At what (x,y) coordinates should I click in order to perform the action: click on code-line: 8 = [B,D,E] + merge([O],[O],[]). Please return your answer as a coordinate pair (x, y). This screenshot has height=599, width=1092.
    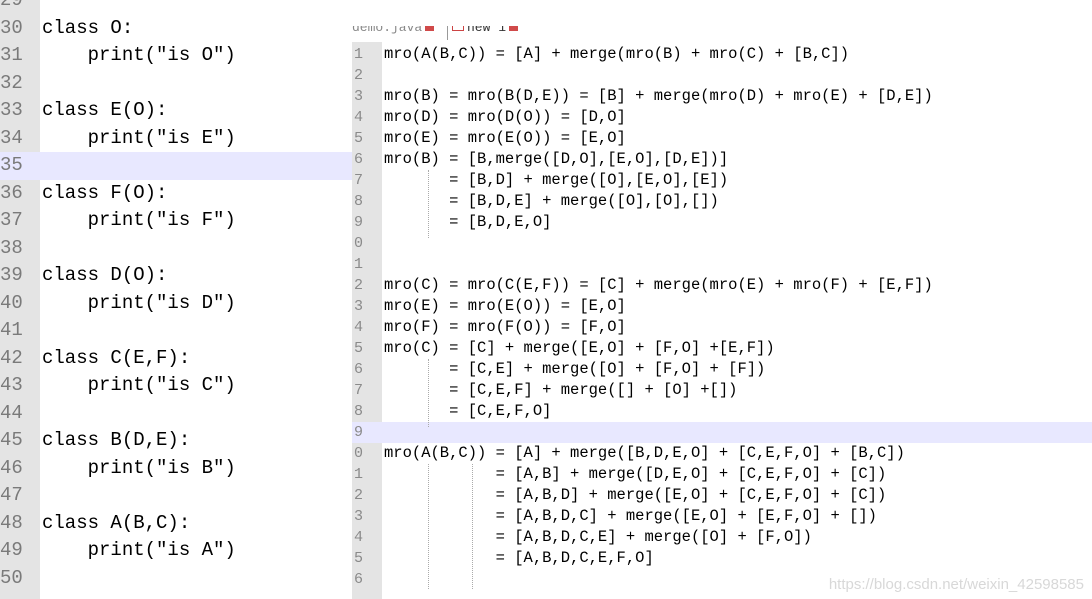
    Looking at the image, I should click on (722, 201).